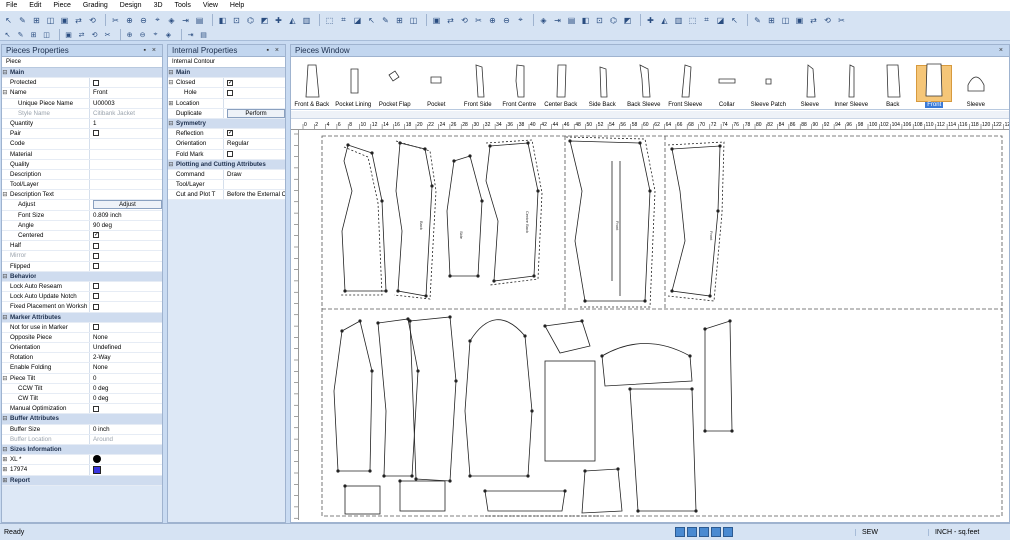 Image resolution: width=1010 pixels, height=540 pixels. Describe the element at coordinates (976, 83) in the screenshot. I see `piece-thumbnail: Sleeve` at that location.